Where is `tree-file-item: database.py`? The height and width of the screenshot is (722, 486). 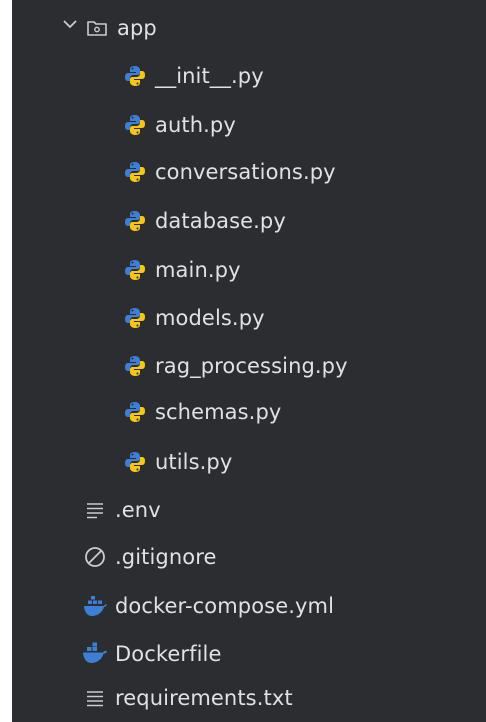 tree-file-item: database.py is located at coordinates (203, 221).